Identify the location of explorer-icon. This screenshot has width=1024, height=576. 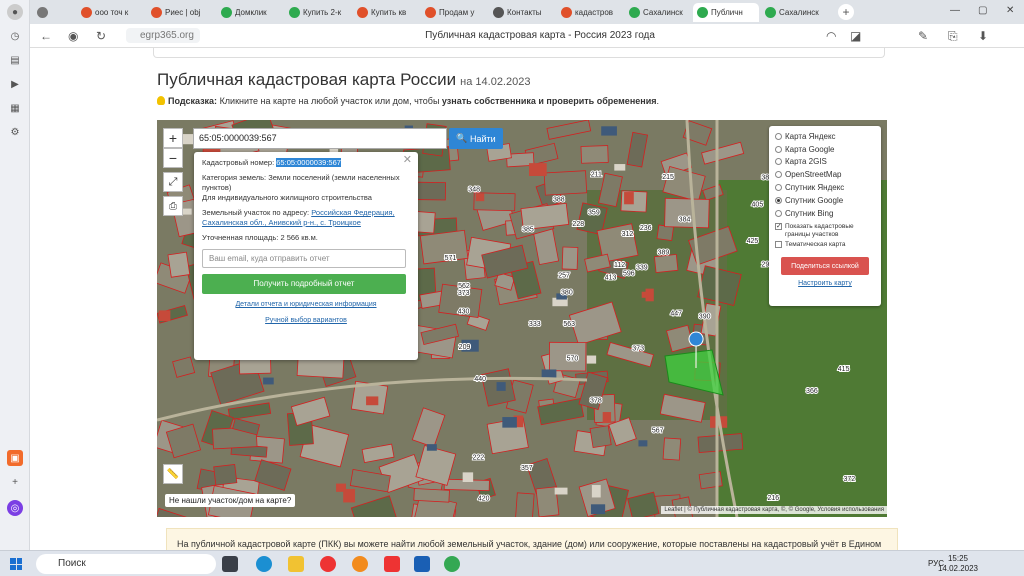
(296, 564).